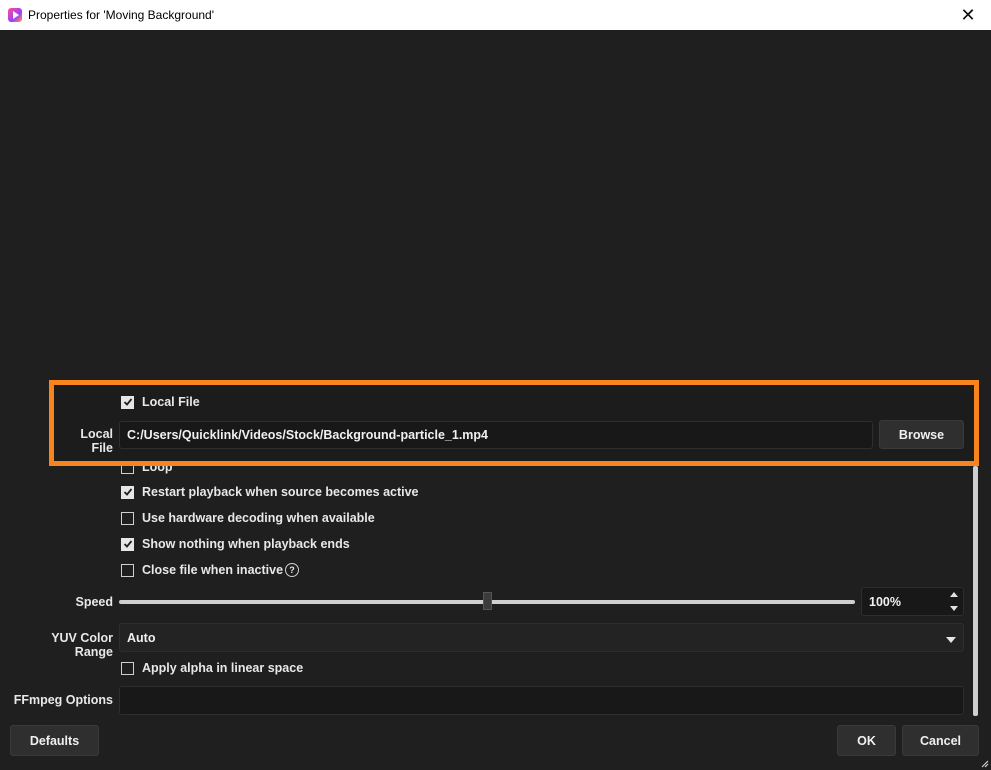 This screenshot has height=770, width=991. Describe the element at coordinates (213, 570) in the screenshot. I see `close-when-inactive-label: Close file when inactive` at that location.